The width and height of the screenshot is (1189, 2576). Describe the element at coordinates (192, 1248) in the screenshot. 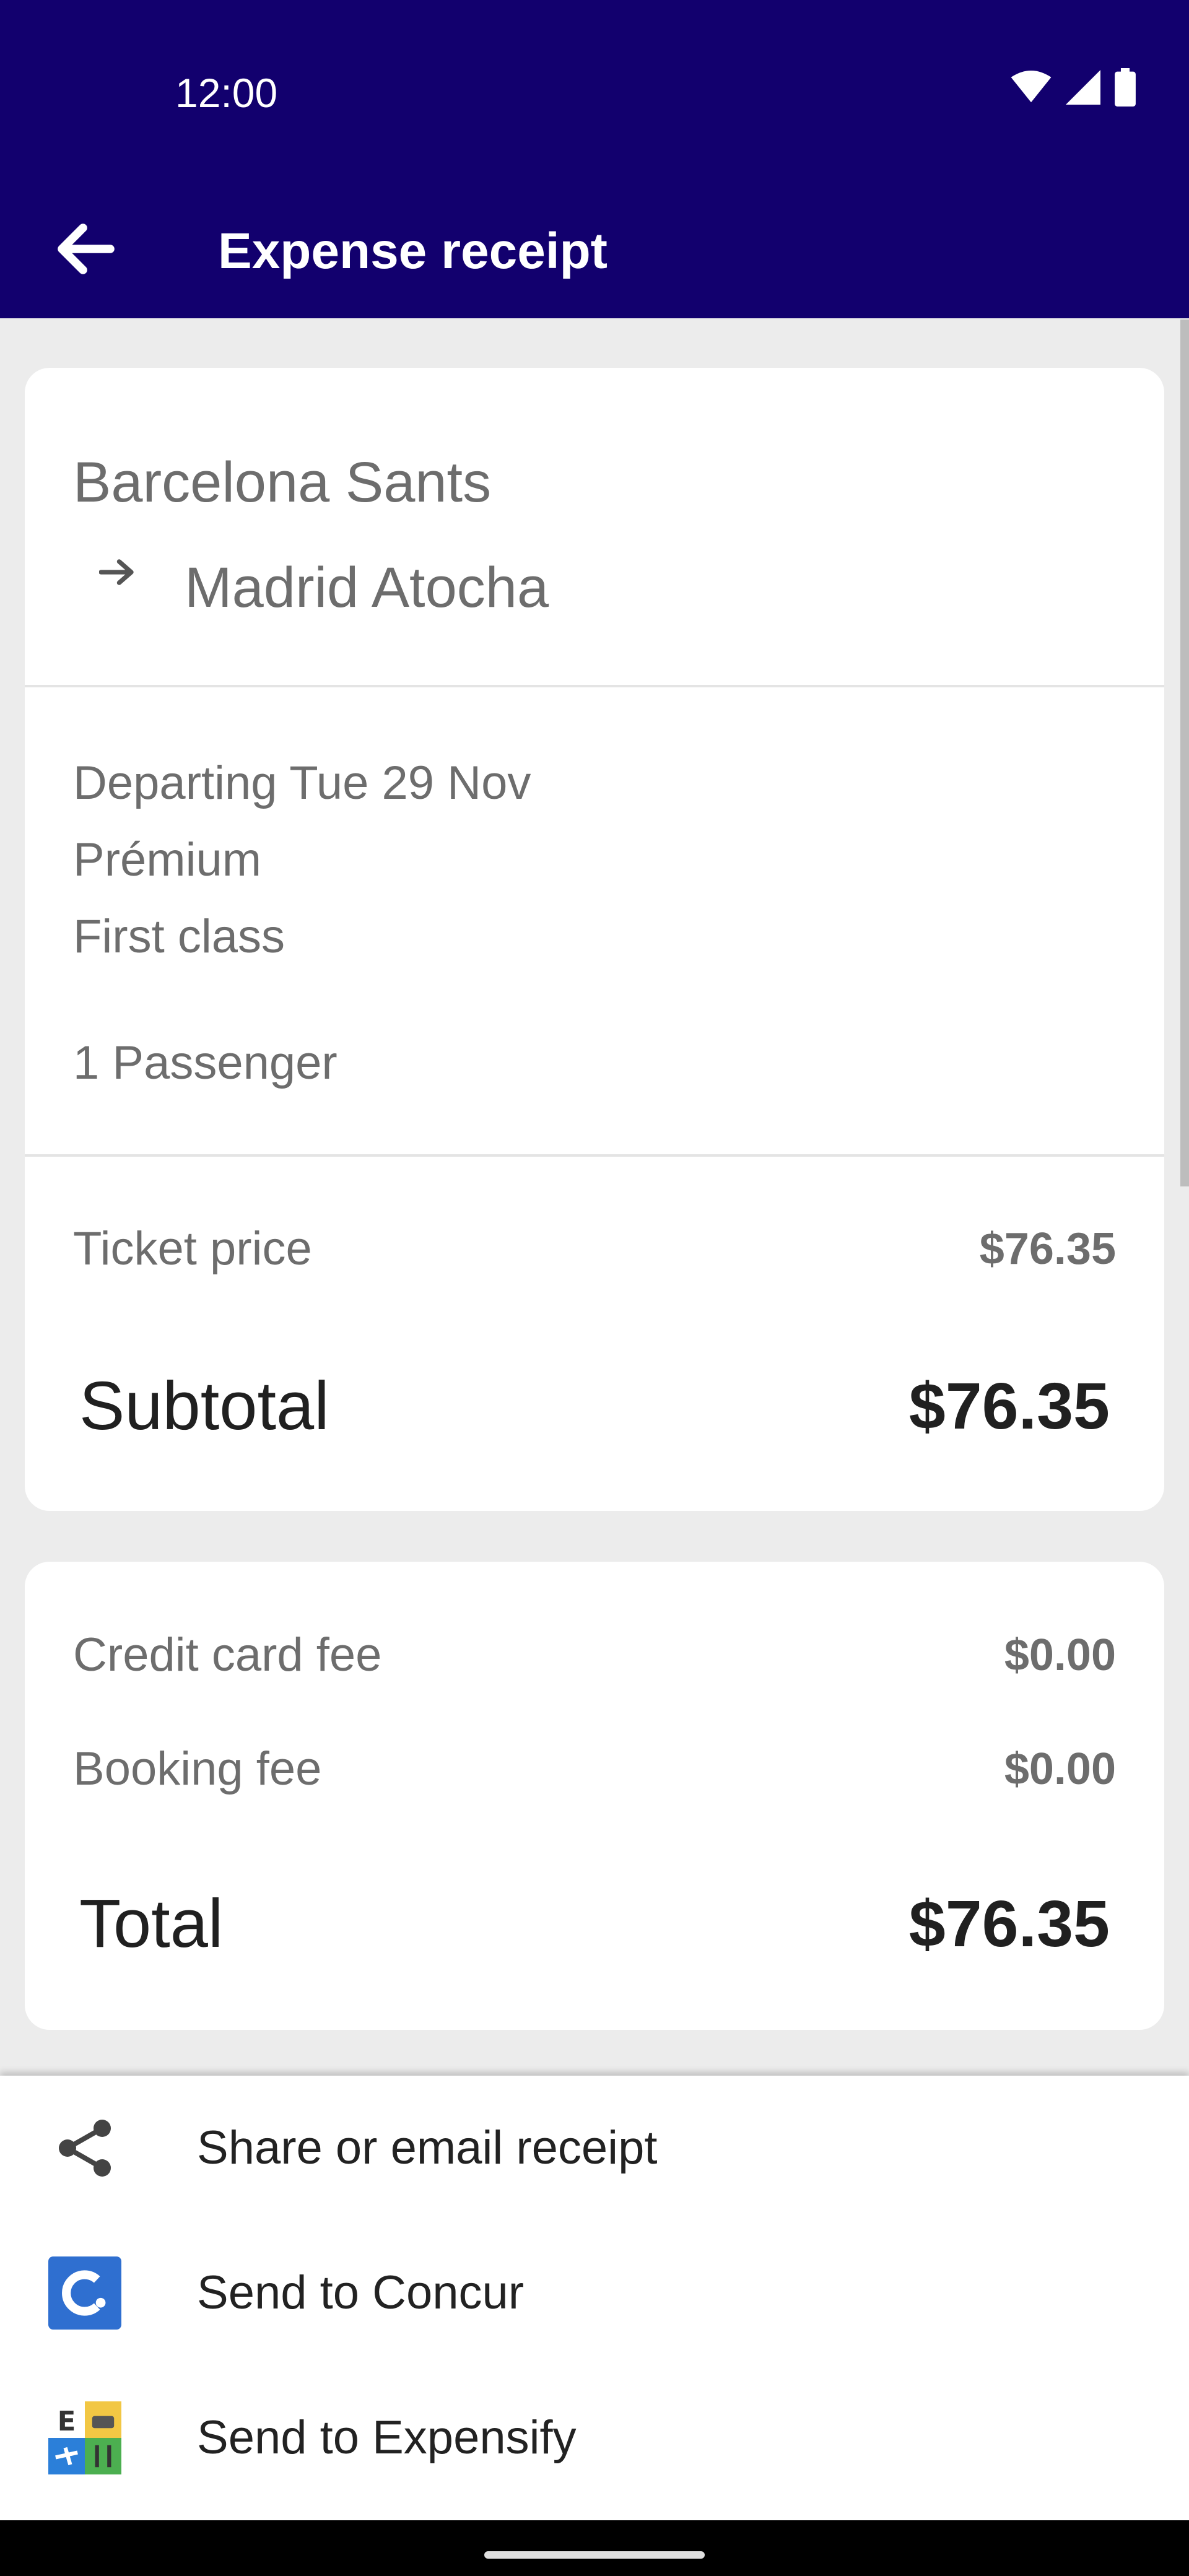

I see `ticket-price-label: Ticket price` at that location.